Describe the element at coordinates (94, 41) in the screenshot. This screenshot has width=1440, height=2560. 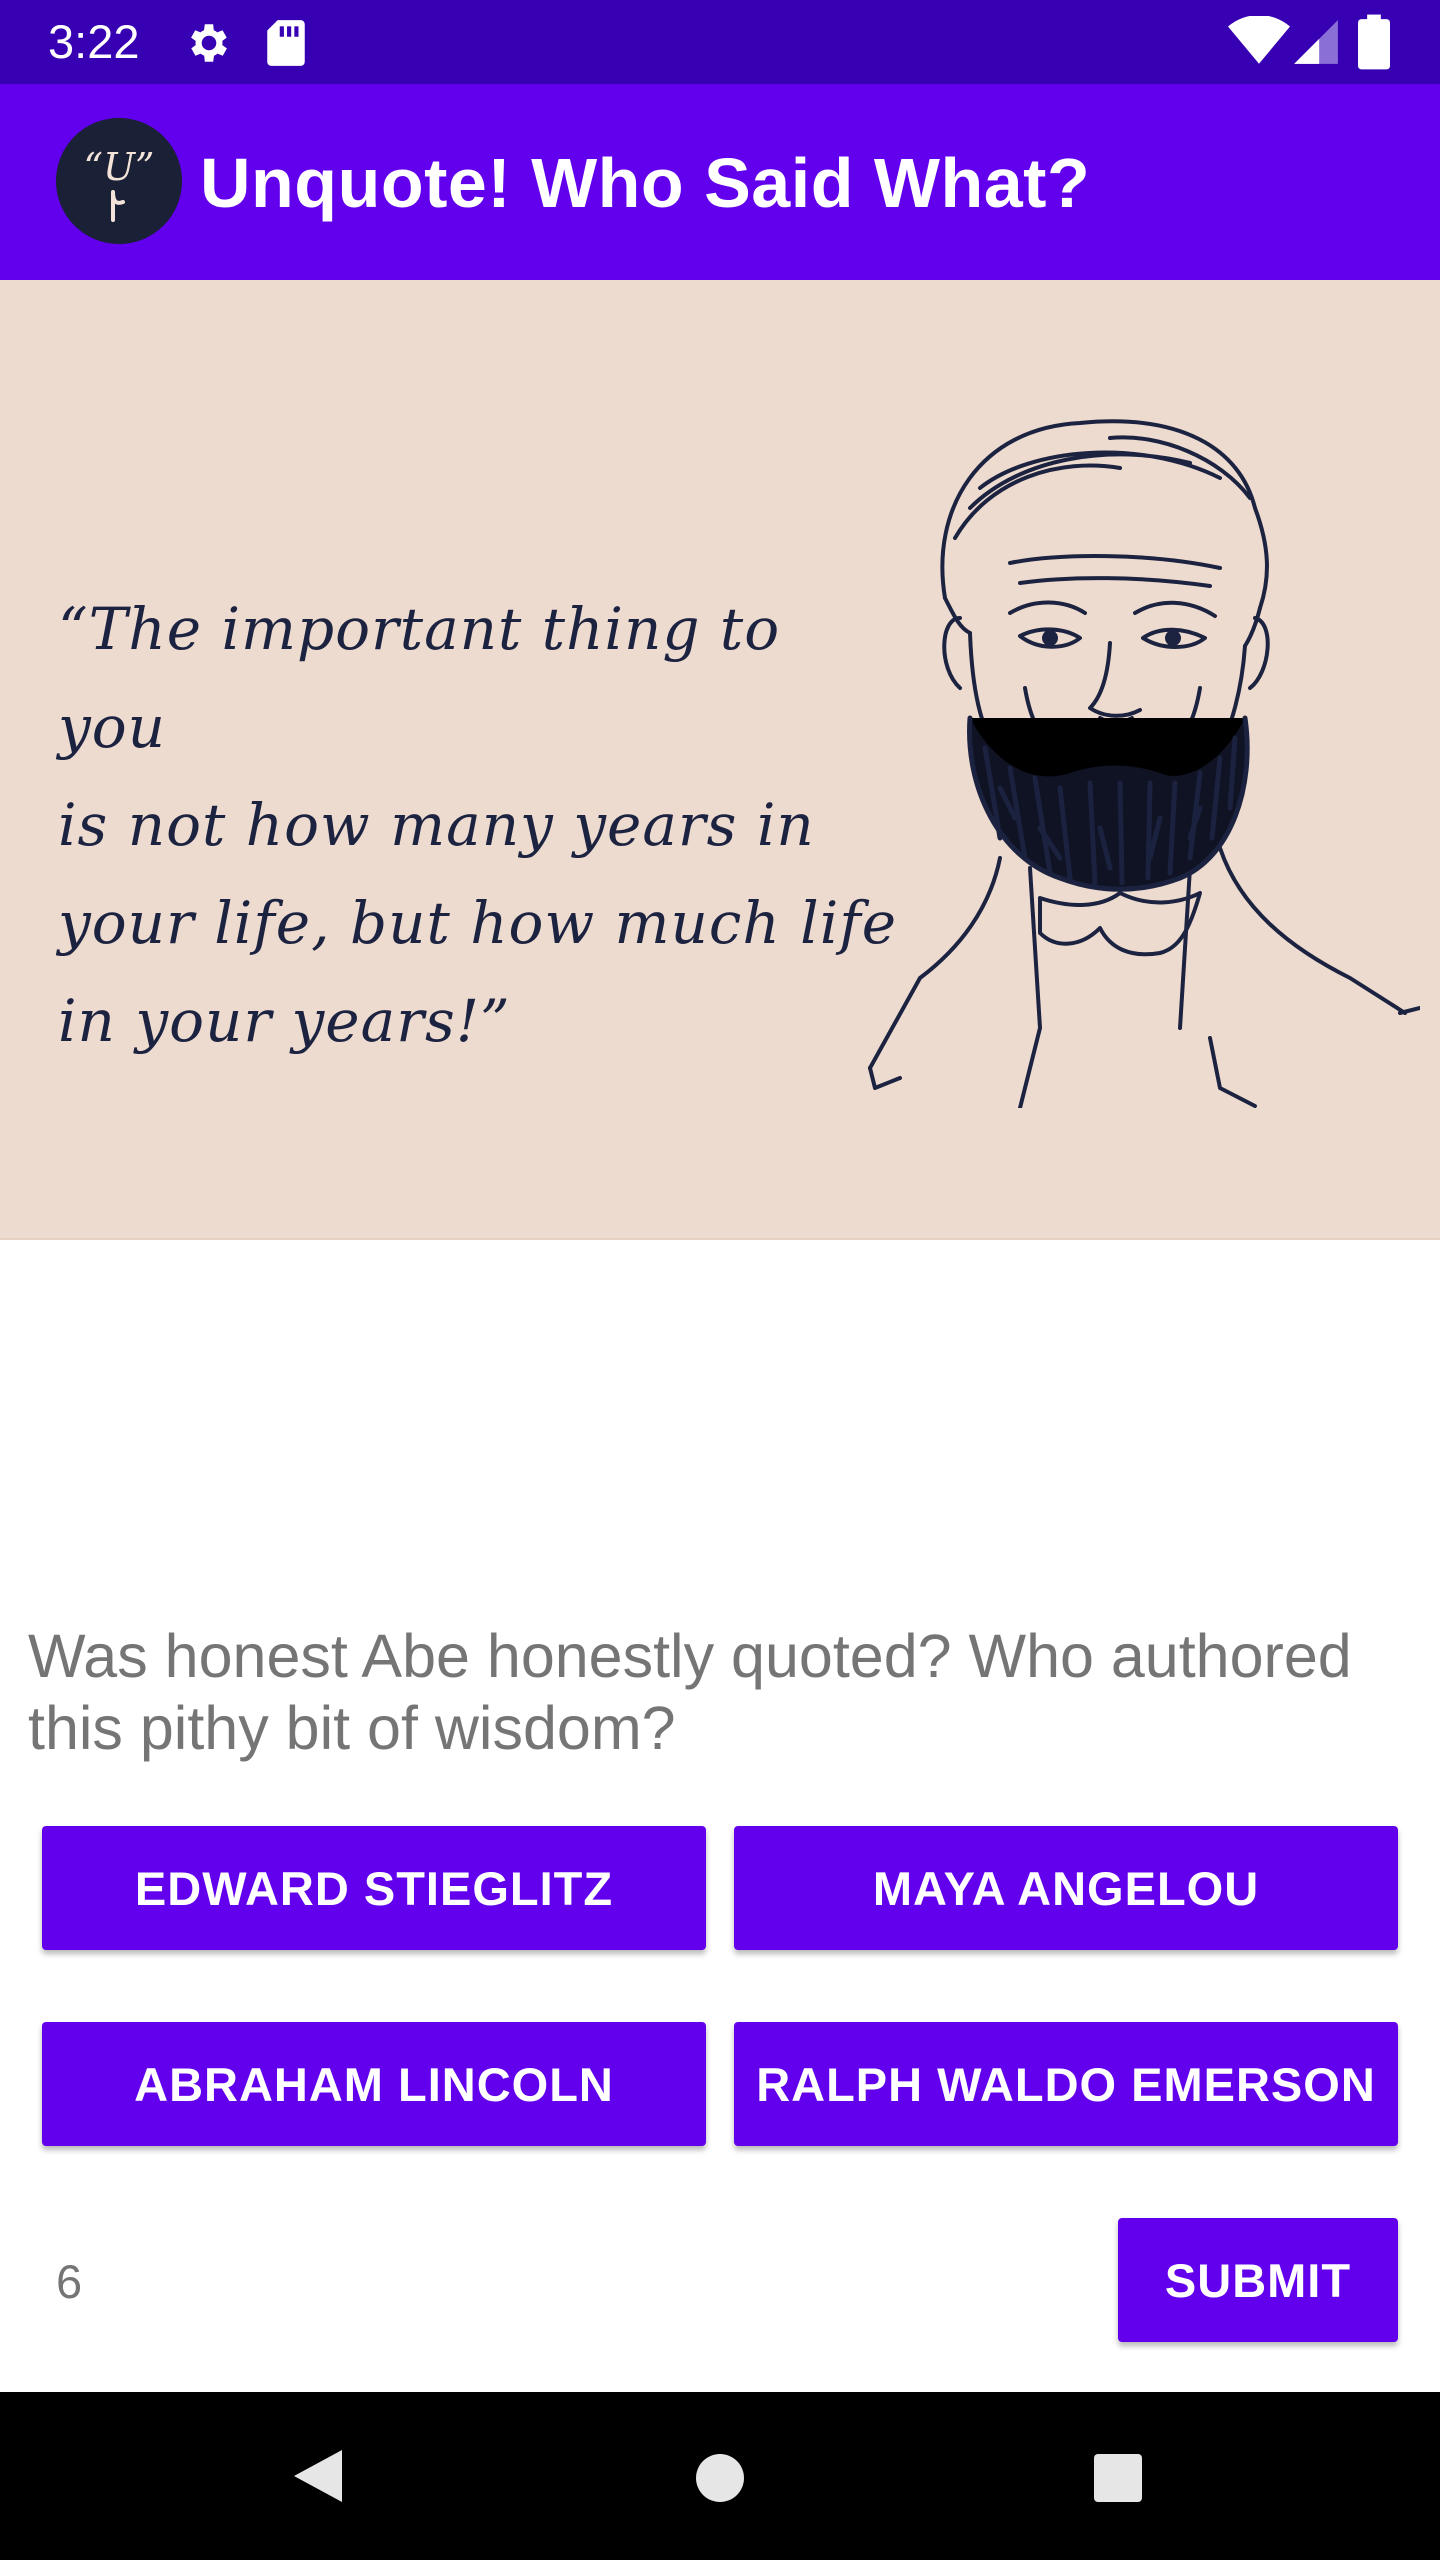
I see `status-time: 3:22` at that location.